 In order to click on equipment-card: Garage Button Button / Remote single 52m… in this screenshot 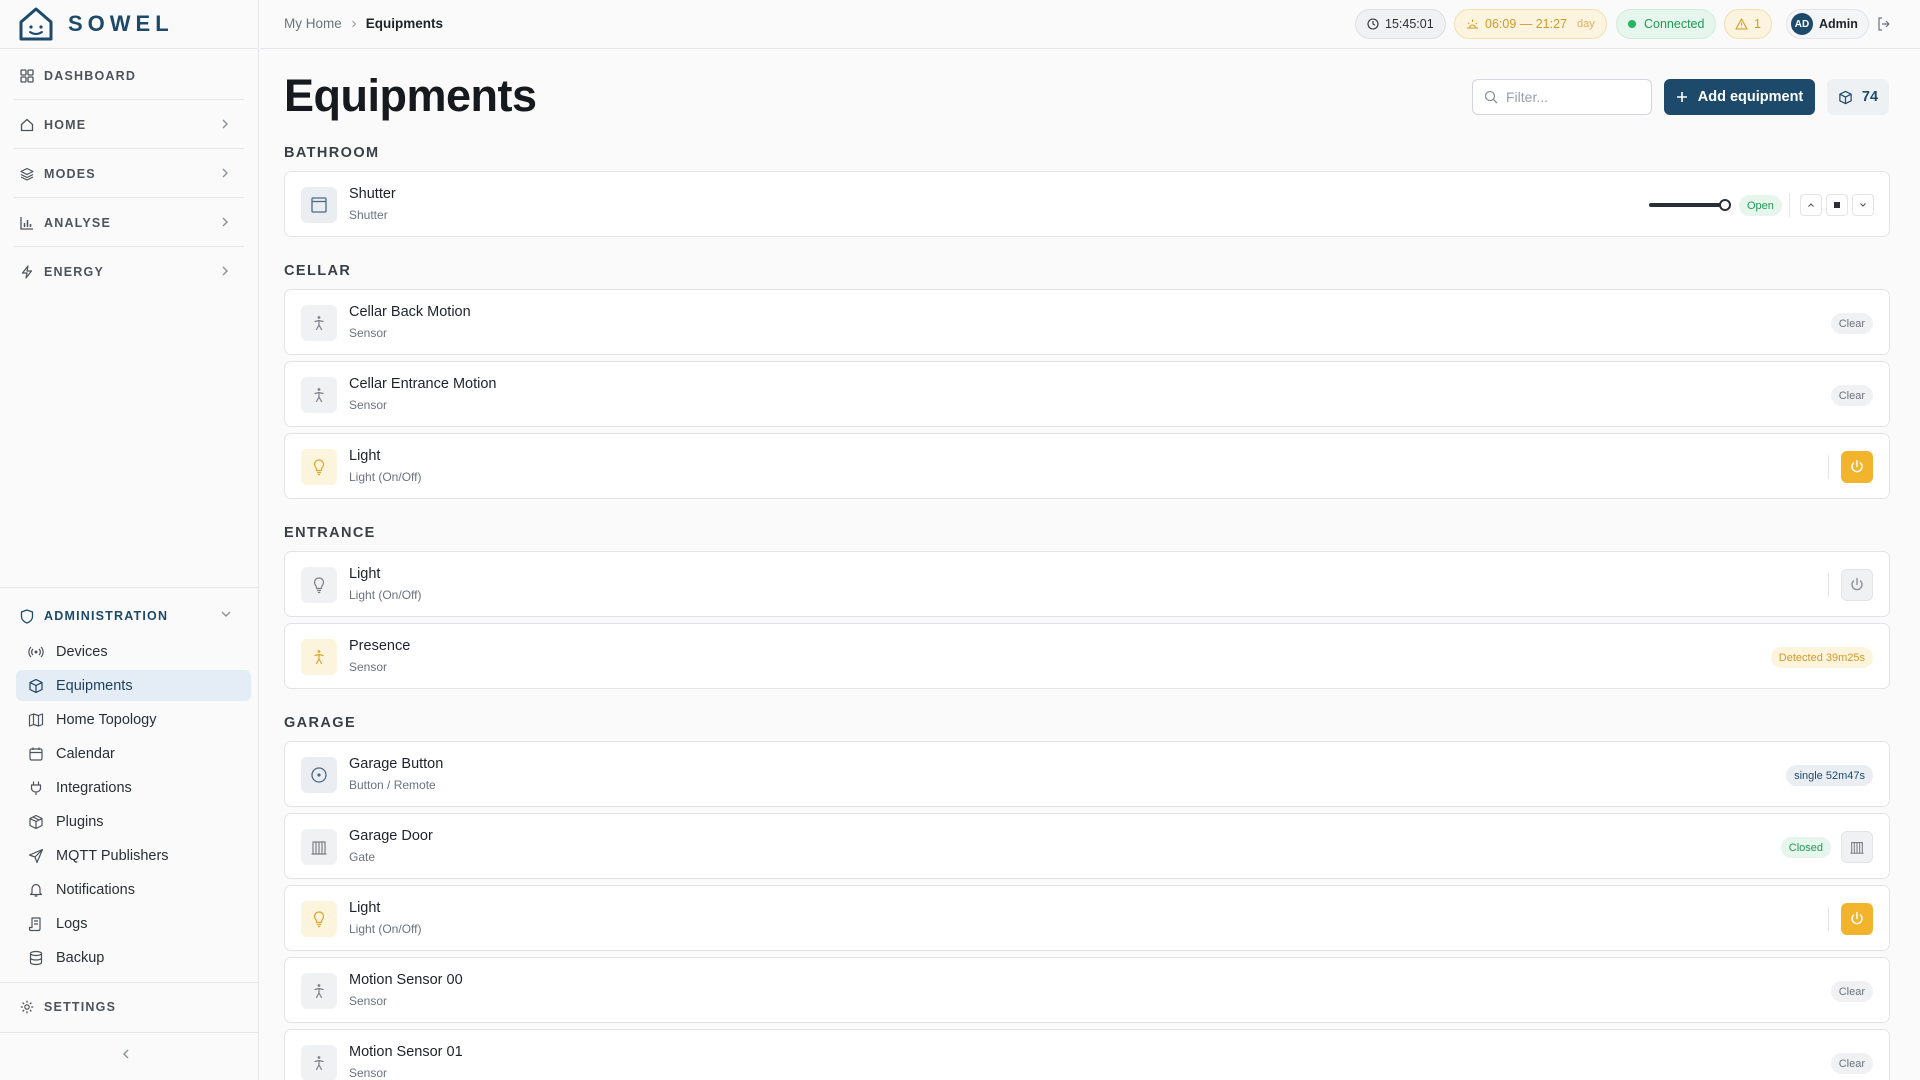, I will do `click(1087, 774)`.